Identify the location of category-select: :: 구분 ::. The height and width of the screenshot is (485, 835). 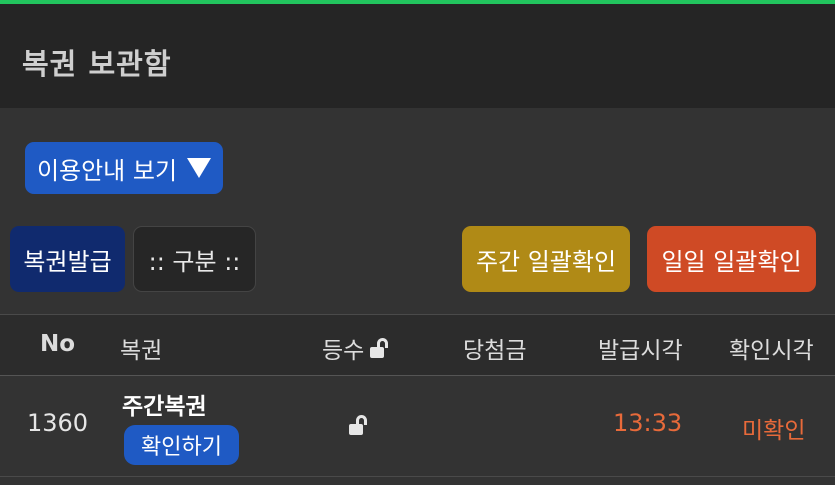
(194, 259).